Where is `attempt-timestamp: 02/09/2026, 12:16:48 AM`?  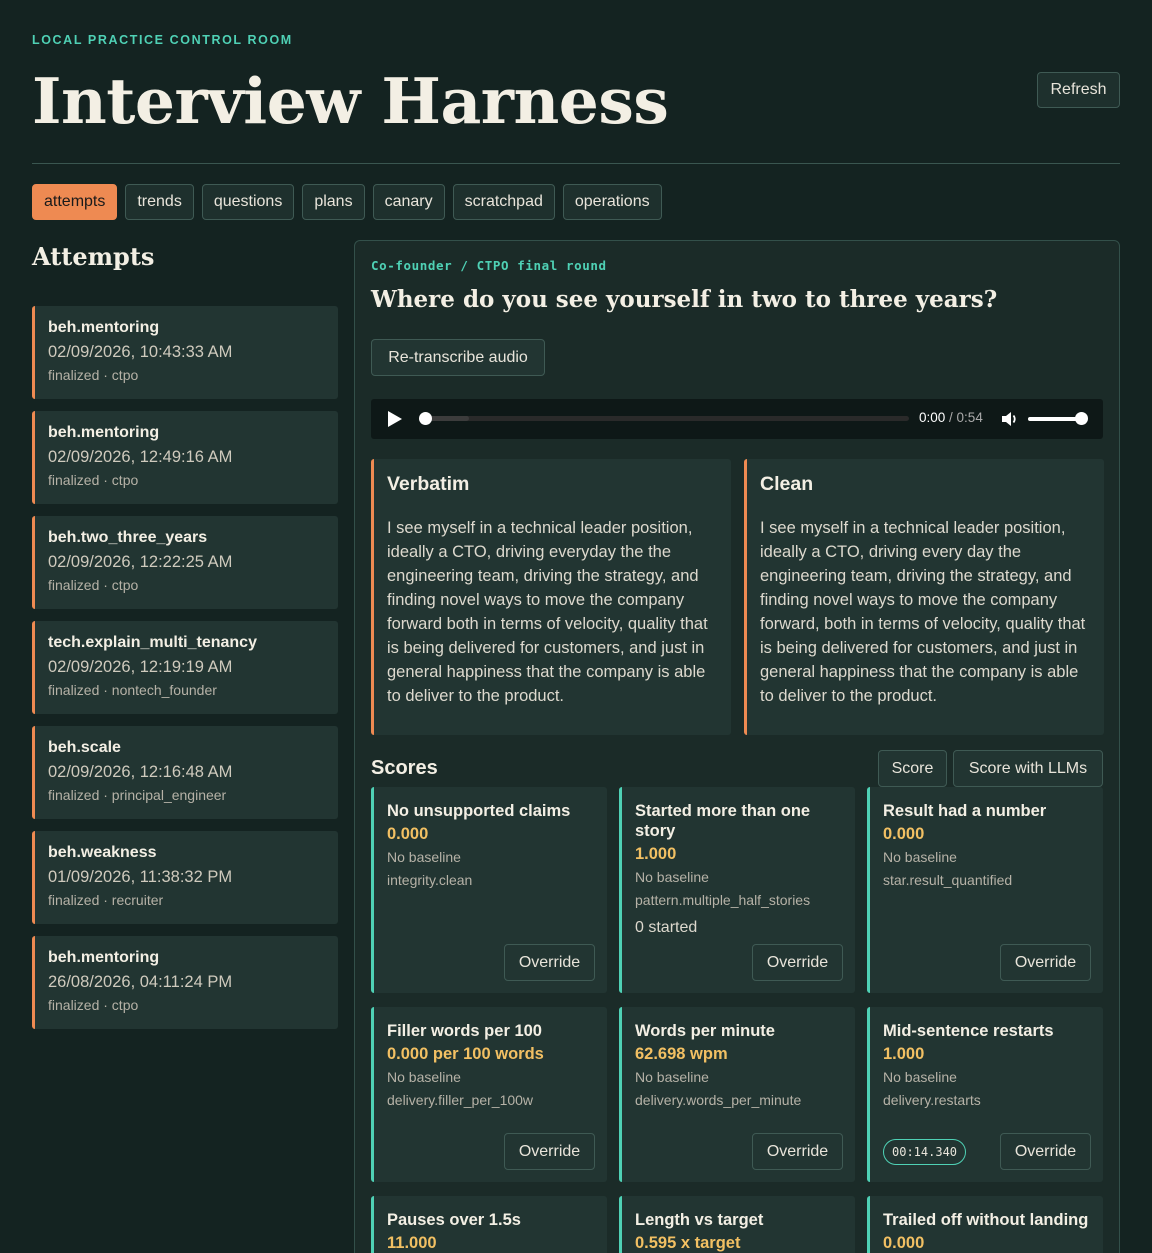
attempt-timestamp: 02/09/2026, 12:16:48 AM is located at coordinates (140, 772).